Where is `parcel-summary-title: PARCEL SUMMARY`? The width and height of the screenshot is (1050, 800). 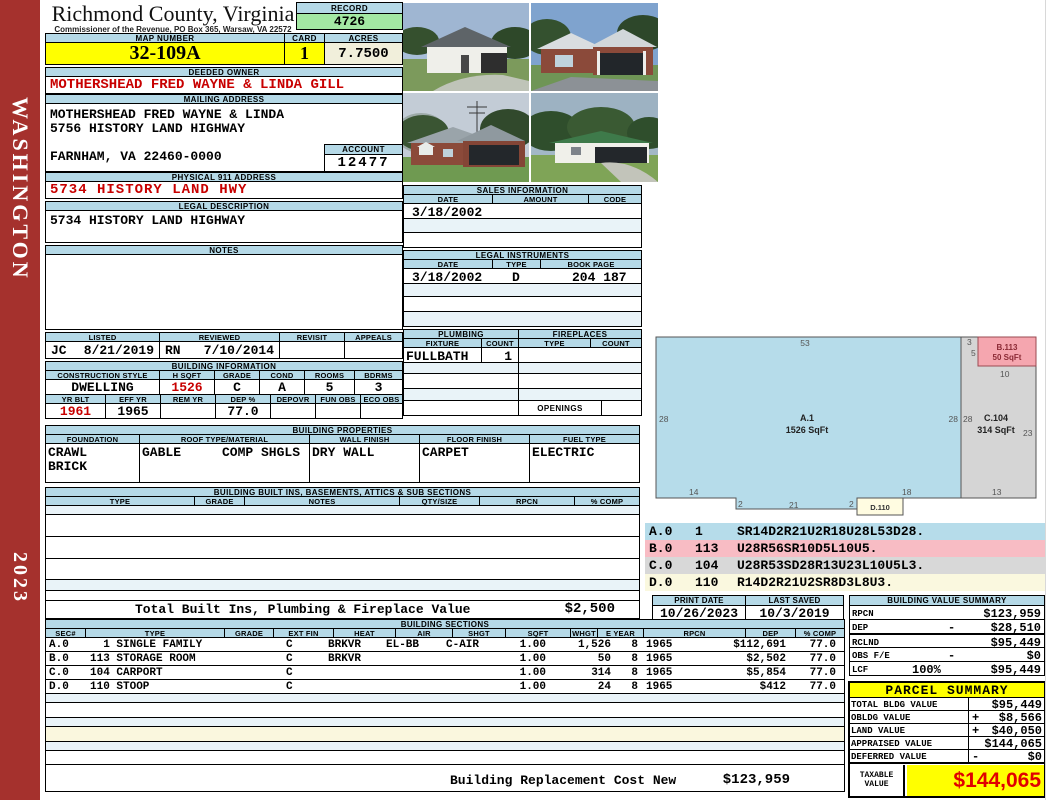
parcel-summary-title: PARCEL SUMMARY is located at coordinates (947, 690).